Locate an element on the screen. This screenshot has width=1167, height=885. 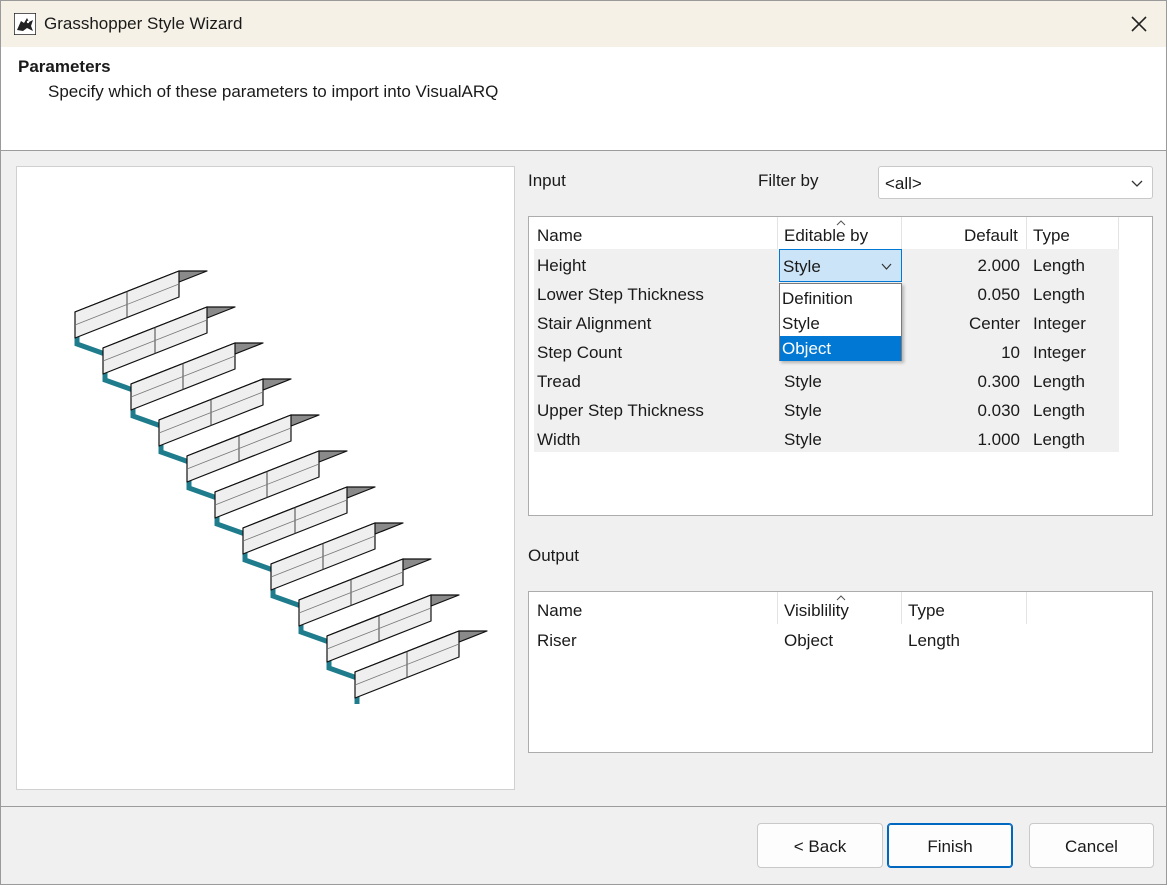
editable-by-dropdown: Style is located at coordinates (840, 265).